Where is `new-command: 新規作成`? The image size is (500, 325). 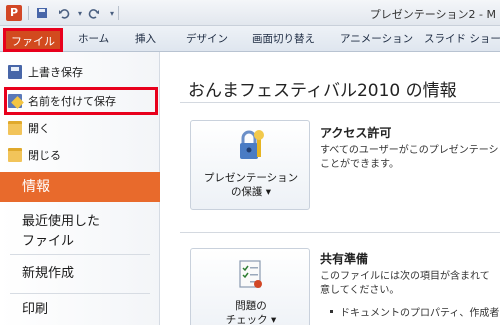
new-command: 新規作成 is located at coordinates (48, 274).